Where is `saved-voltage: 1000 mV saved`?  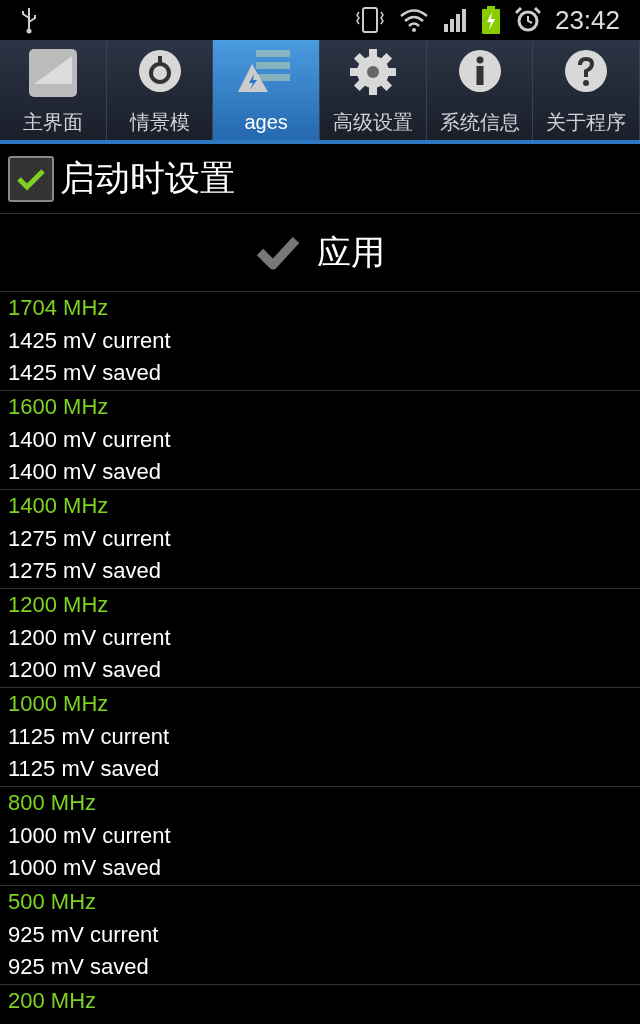
saved-voltage: 1000 mV saved is located at coordinates (85, 868).